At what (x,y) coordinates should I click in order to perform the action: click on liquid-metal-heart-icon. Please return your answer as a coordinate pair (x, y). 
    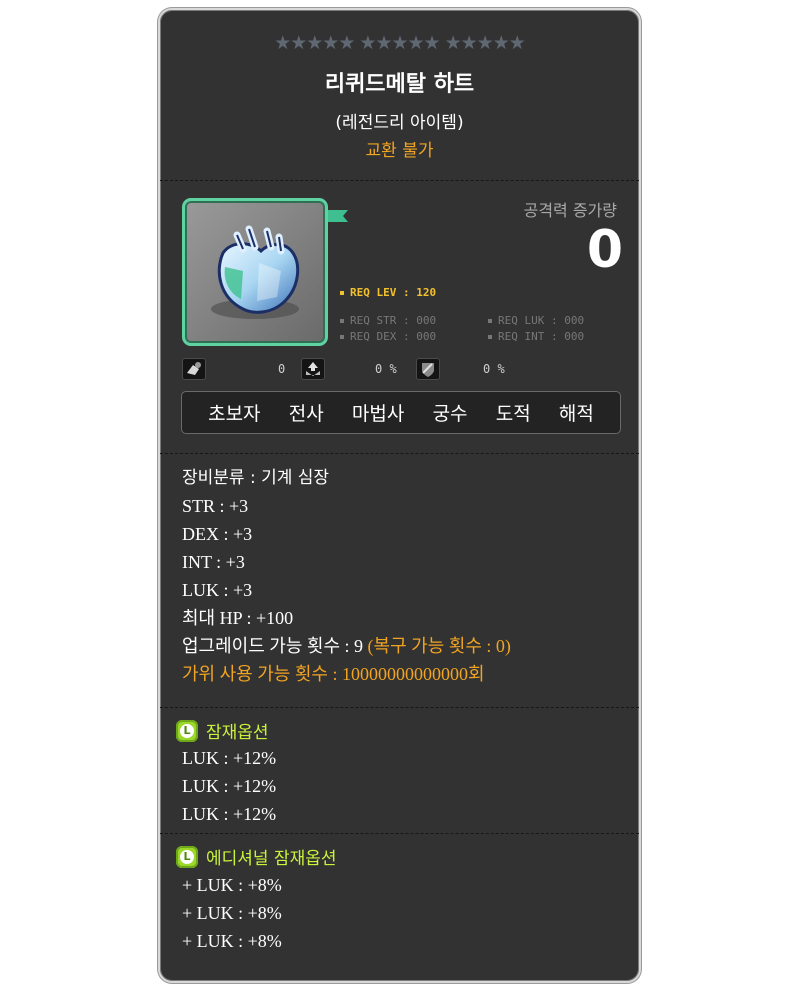
    Looking at the image, I should click on (255, 272).